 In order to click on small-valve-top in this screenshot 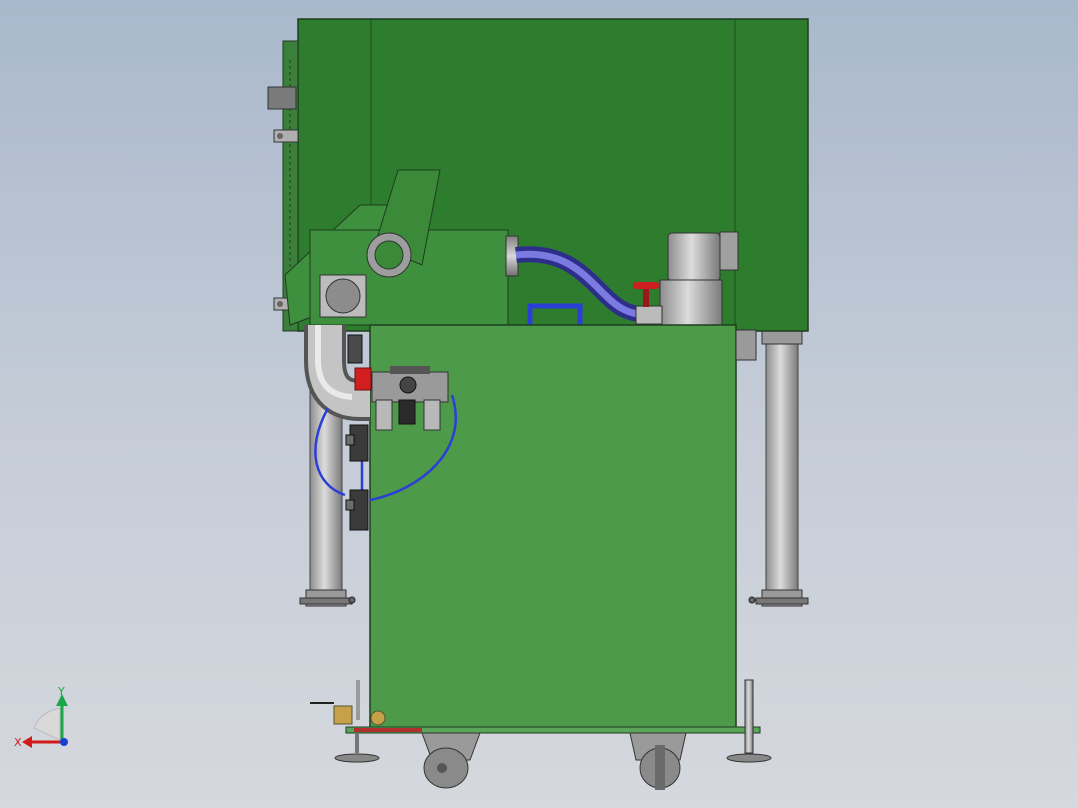, I will do `click(355, 349)`.